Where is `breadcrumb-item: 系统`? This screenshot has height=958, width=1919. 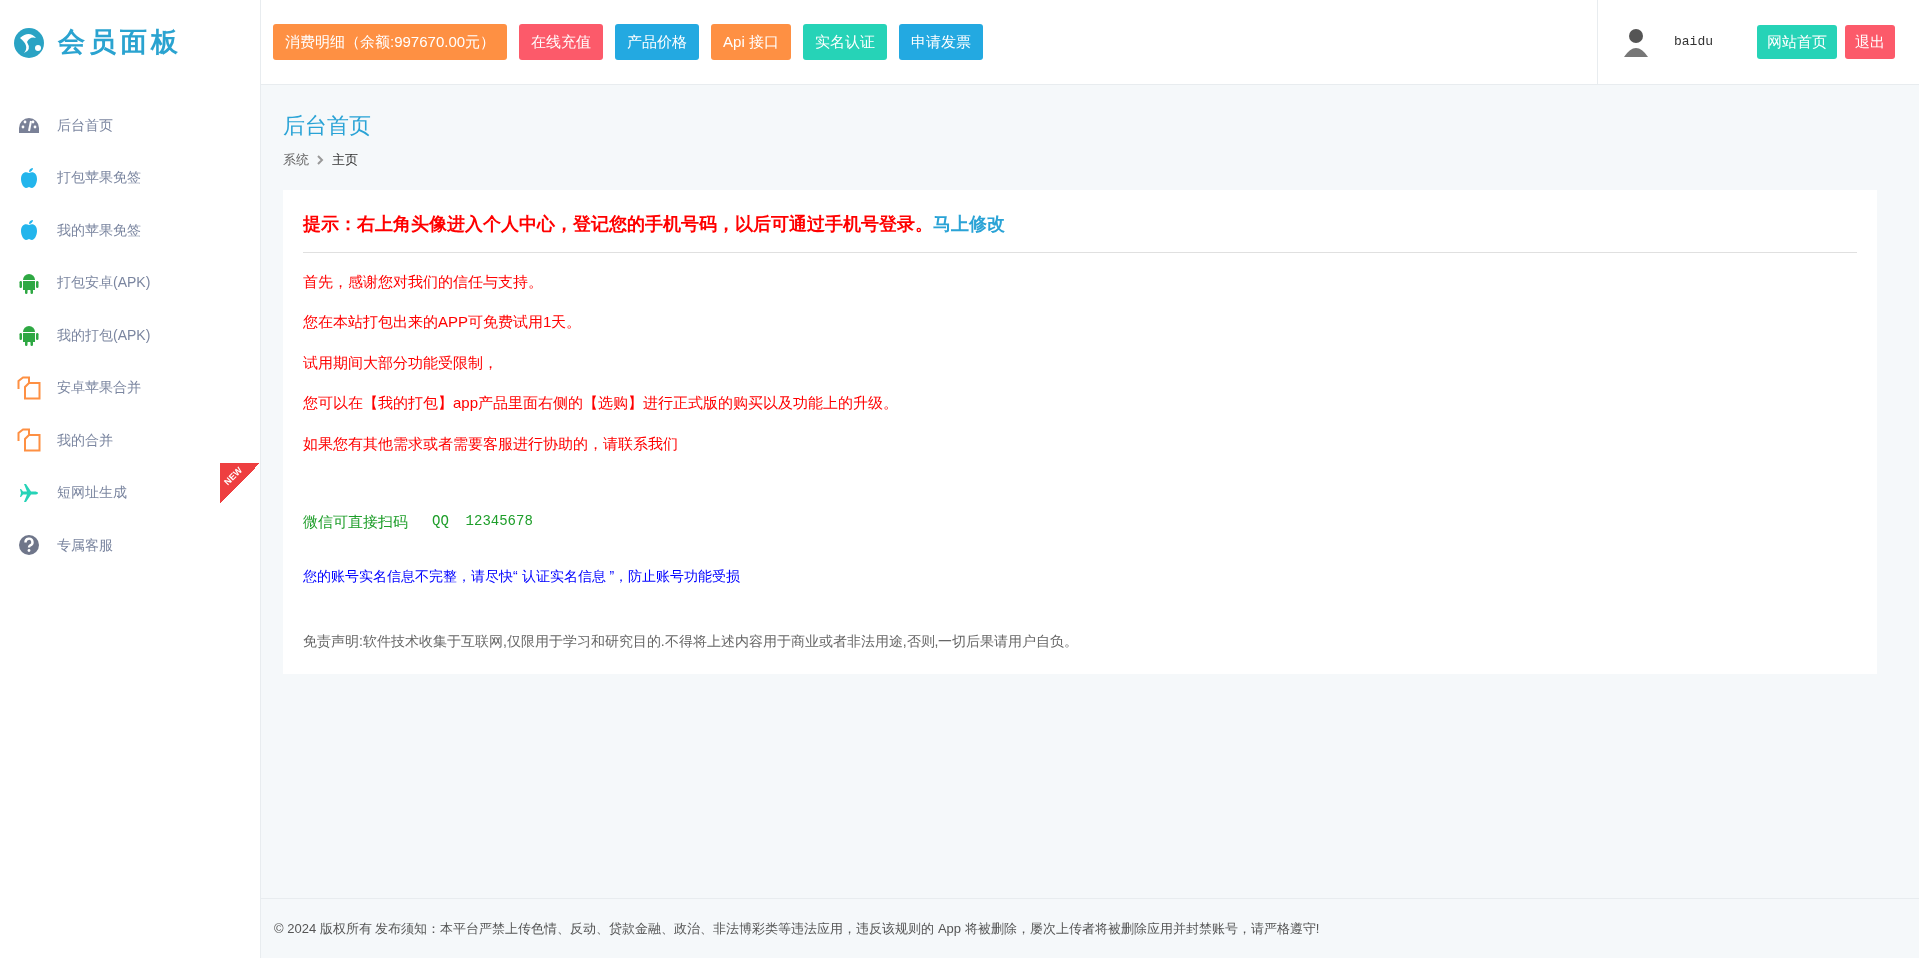 breadcrumb-item: 系统 is located at coordinates (296, 160).